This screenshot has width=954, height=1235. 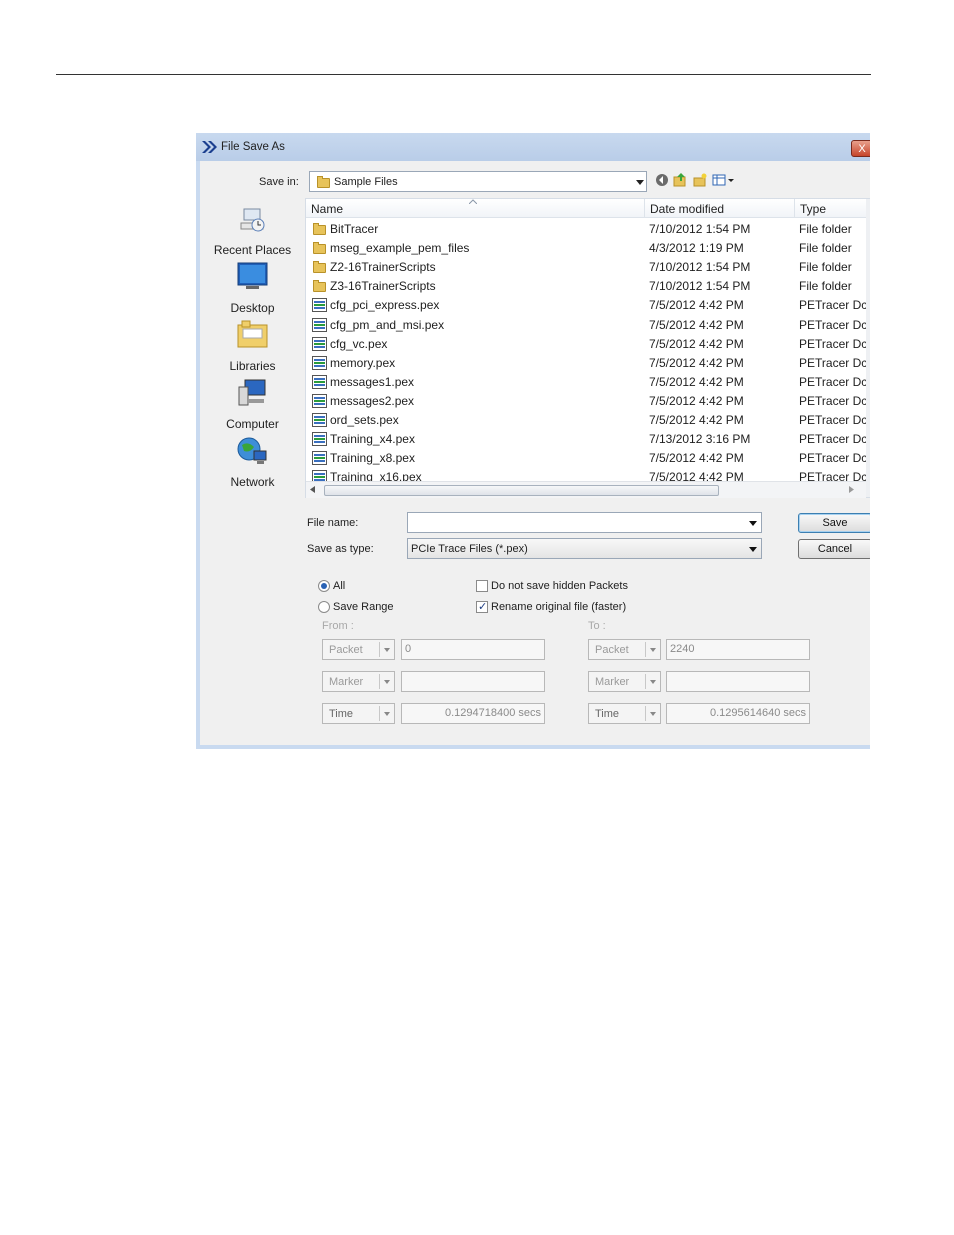 I want to click on save-in-label: Save in:, so click(x=279, y=182).